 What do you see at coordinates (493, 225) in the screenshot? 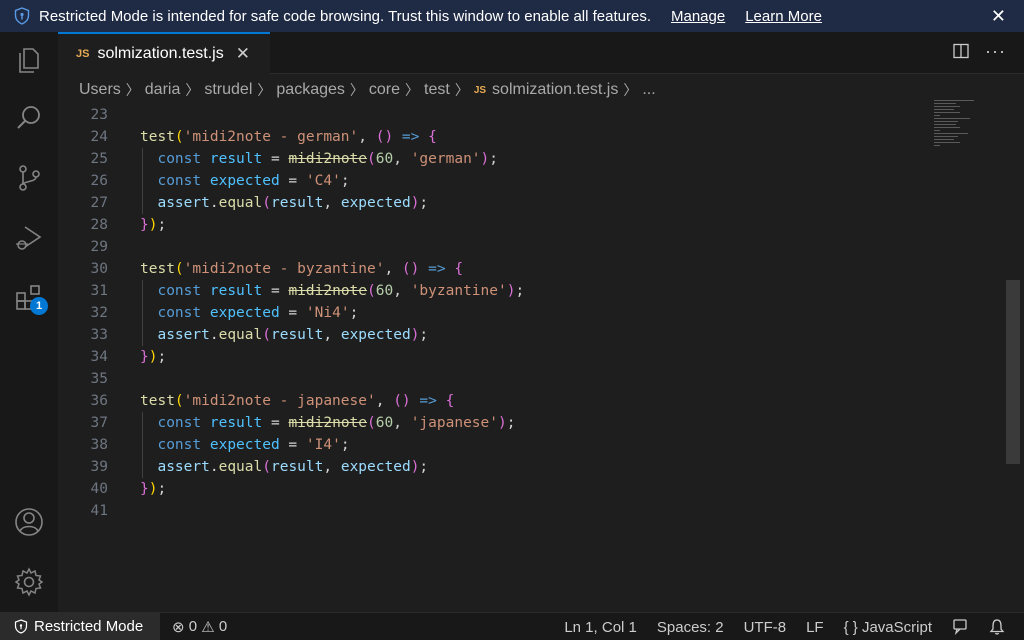
I see `code-line: 28});` at bounding box center [493, 225].